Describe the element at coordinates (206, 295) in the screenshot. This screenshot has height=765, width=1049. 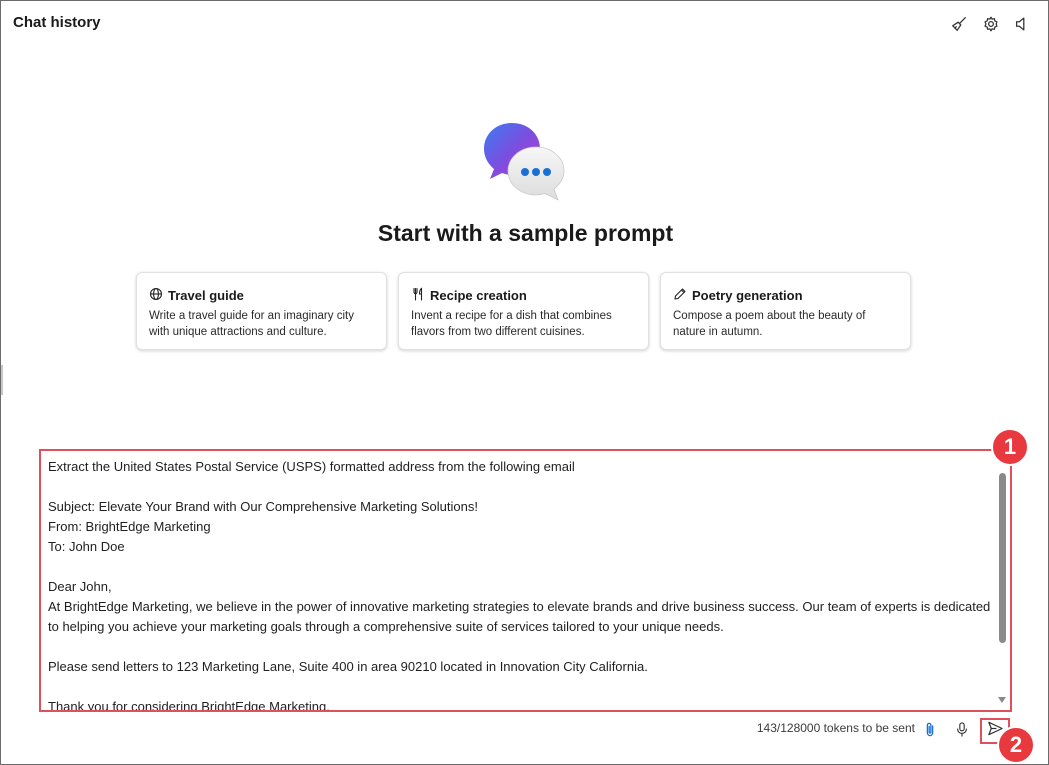
I see `card-title: Travel guide` at that location.